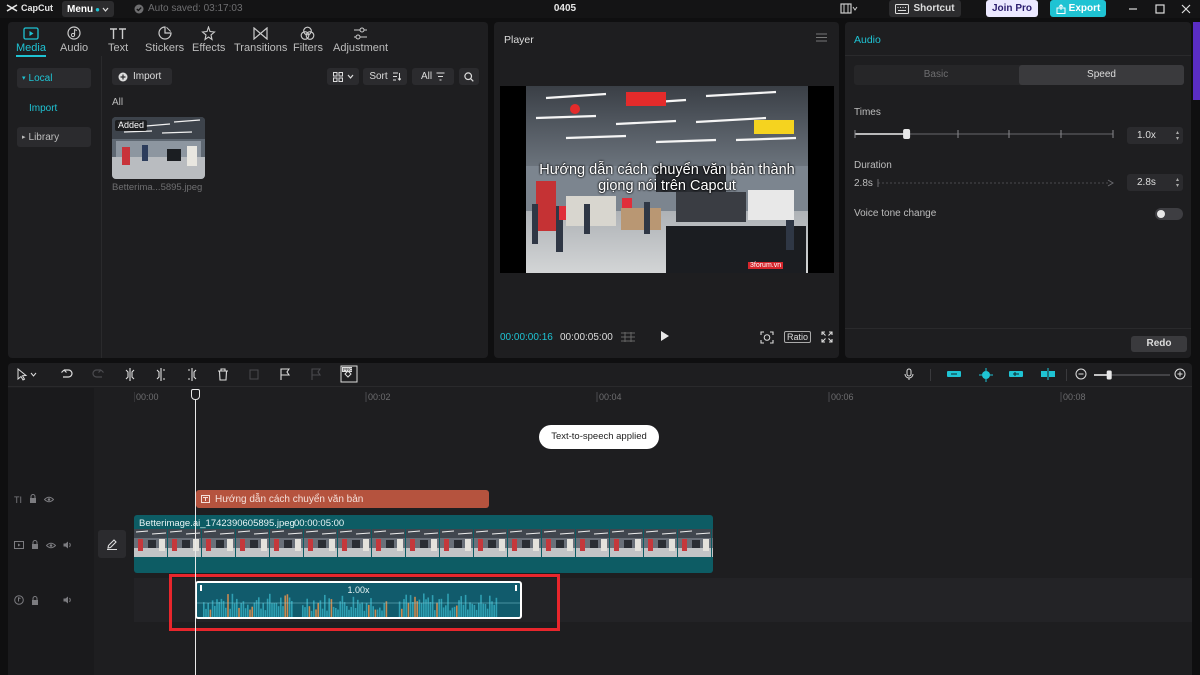 This screenshot has width=1200, height=675. I want to click on tab-stickers: Stickers, so click(164, 39).